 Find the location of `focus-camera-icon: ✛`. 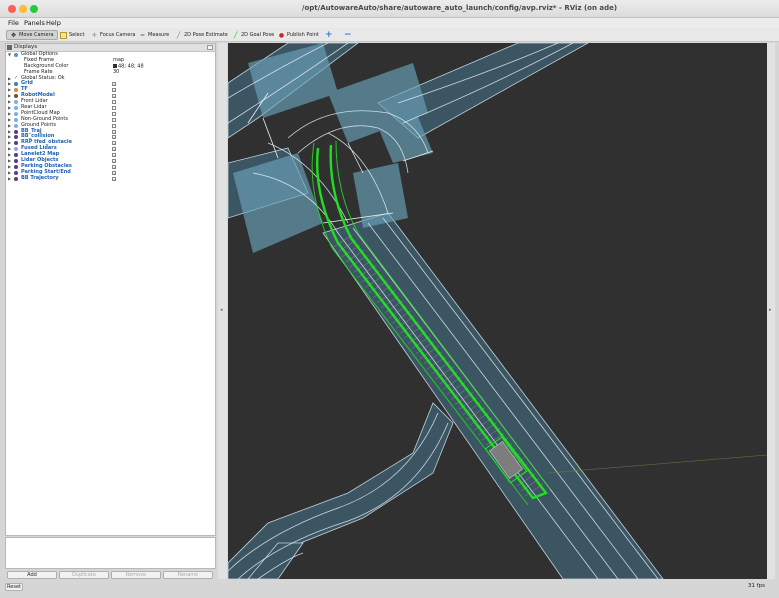

focus-camera-icon: ✛ is located at coordinates (94, 35).